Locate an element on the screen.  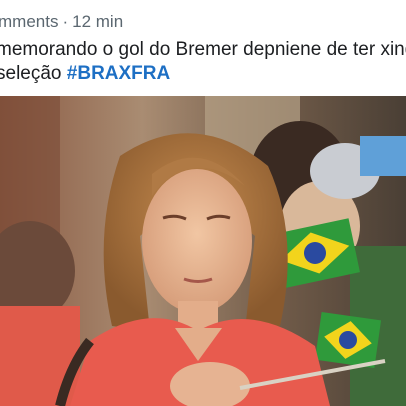
post-text-line-2: seleção #BRAXFRA is located at coordinates (203, 74).